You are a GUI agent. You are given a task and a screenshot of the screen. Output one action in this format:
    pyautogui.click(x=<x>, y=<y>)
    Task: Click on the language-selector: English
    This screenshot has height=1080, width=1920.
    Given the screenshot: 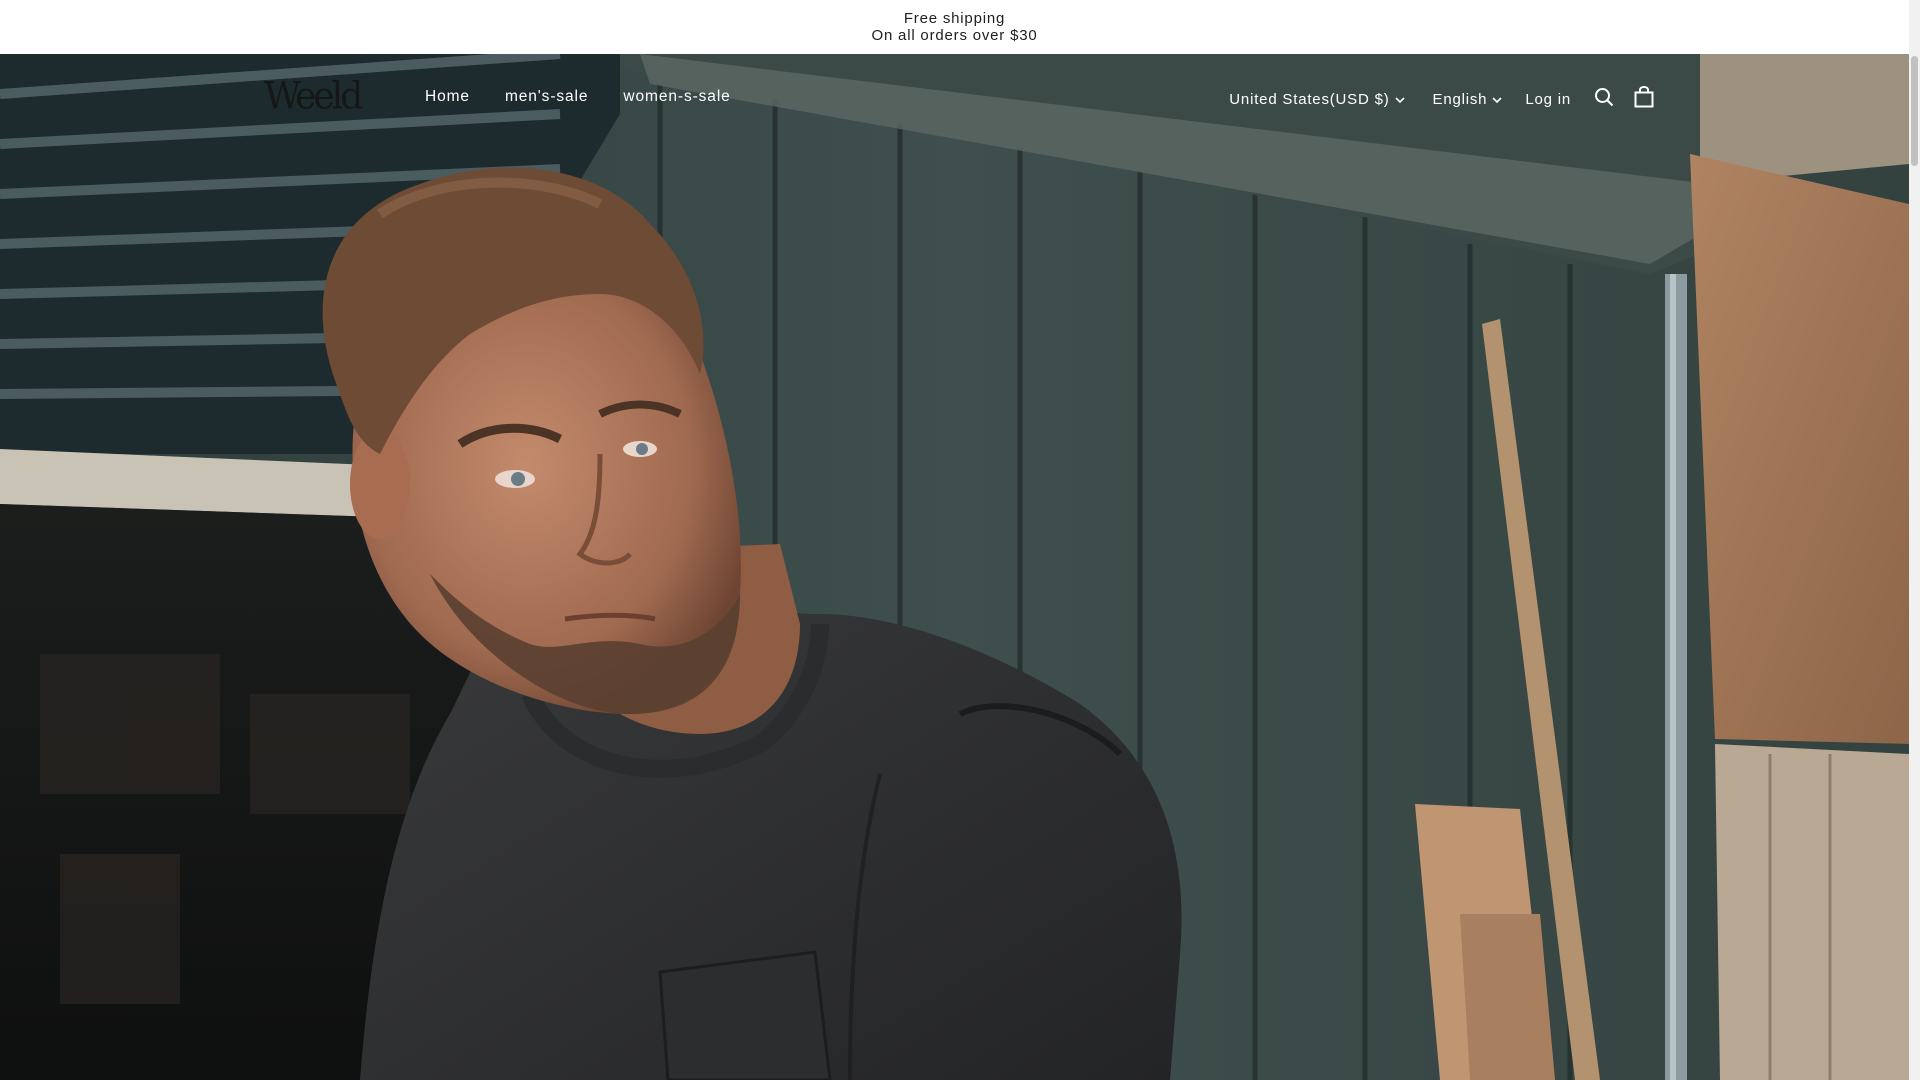 What is the action you would take?
    pyautogui.click(x=1468, y=99)
    